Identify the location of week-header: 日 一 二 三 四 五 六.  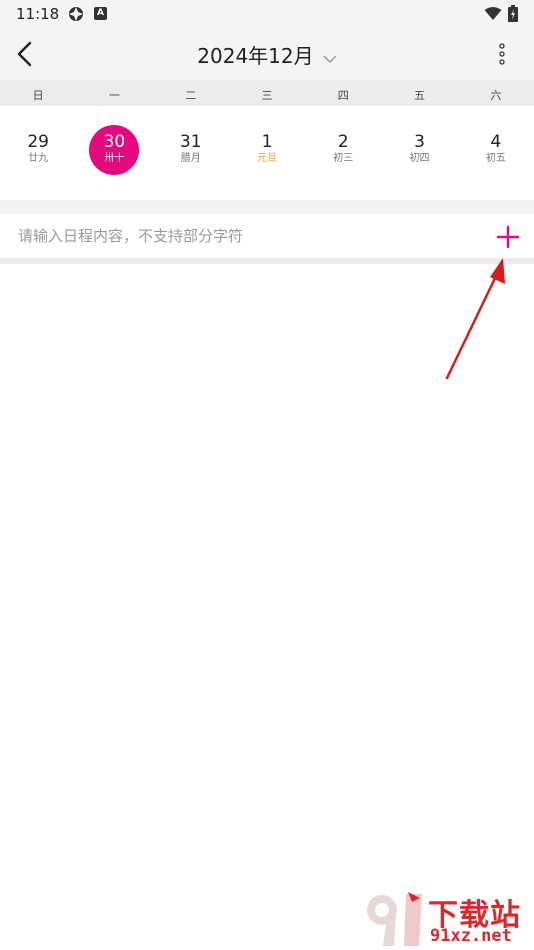
(267, 93).